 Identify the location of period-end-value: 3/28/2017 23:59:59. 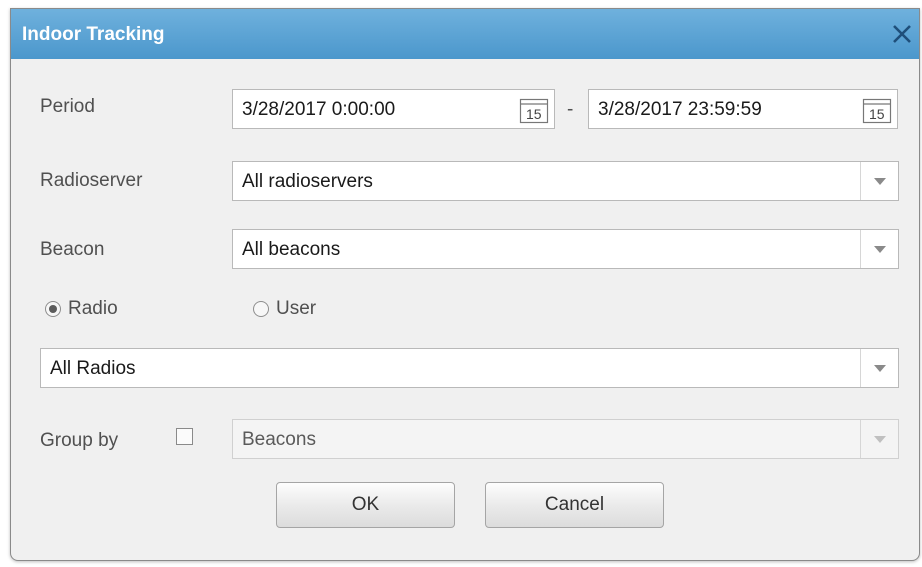
(680, 109).